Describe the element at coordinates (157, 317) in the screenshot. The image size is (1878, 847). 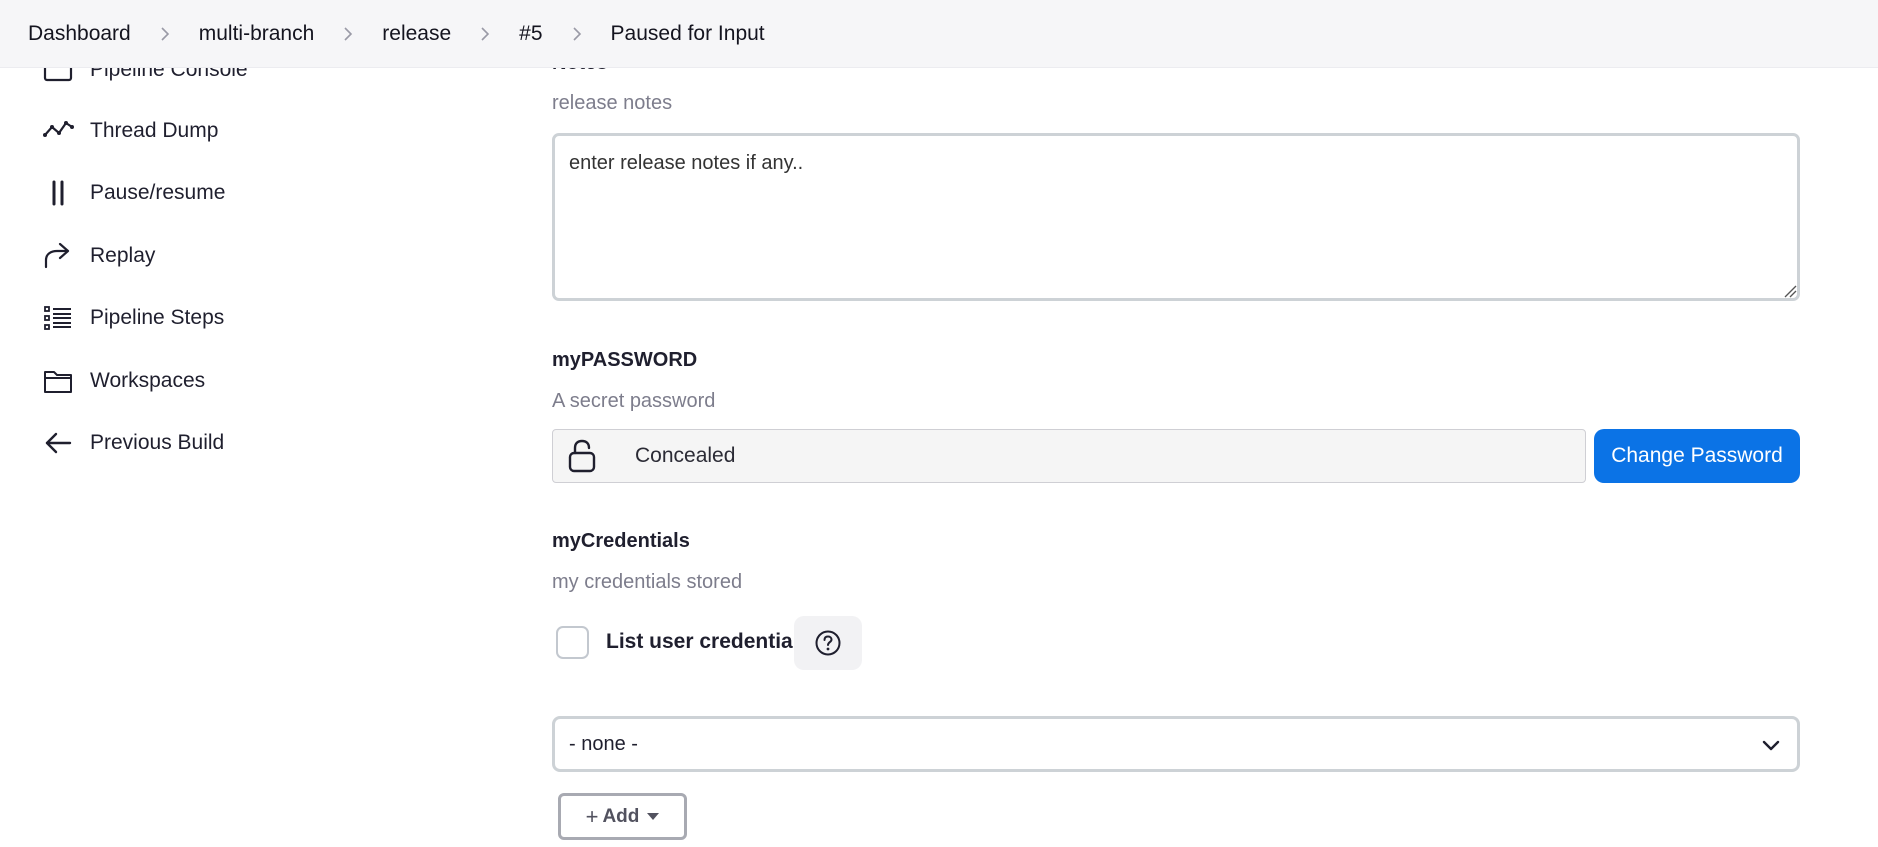
I see `sidebar-item-label: Pipeline Steps` at that location.